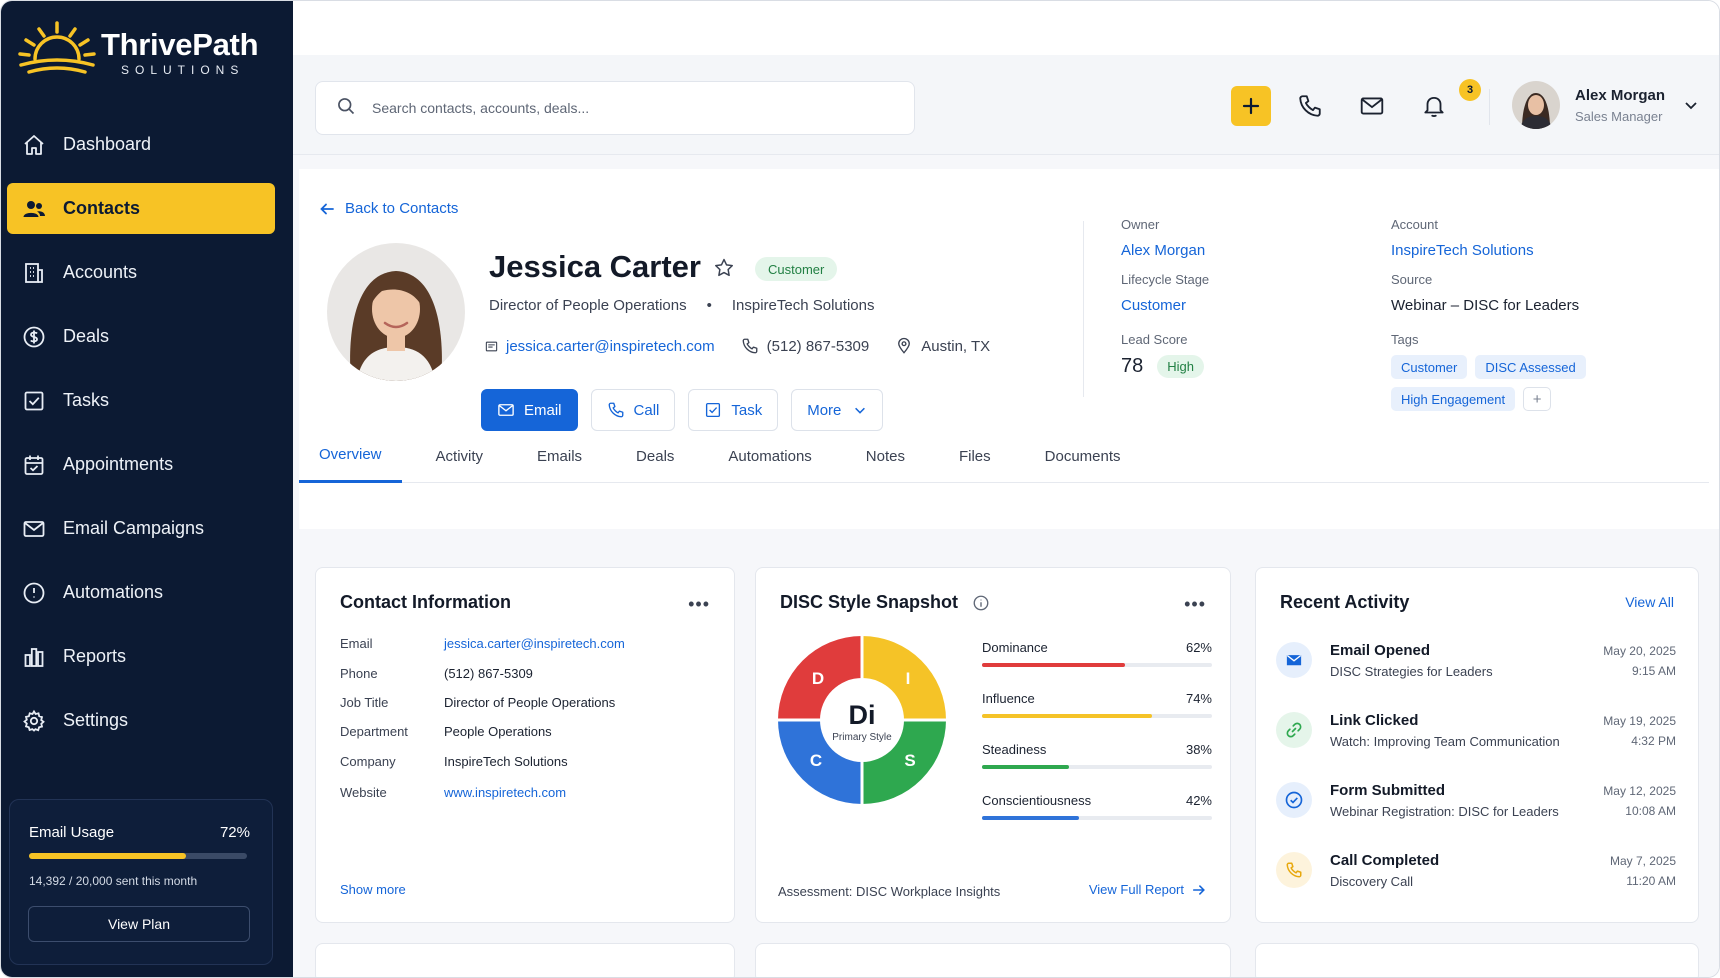  I want to click on phone-button, so click(1310, 106).